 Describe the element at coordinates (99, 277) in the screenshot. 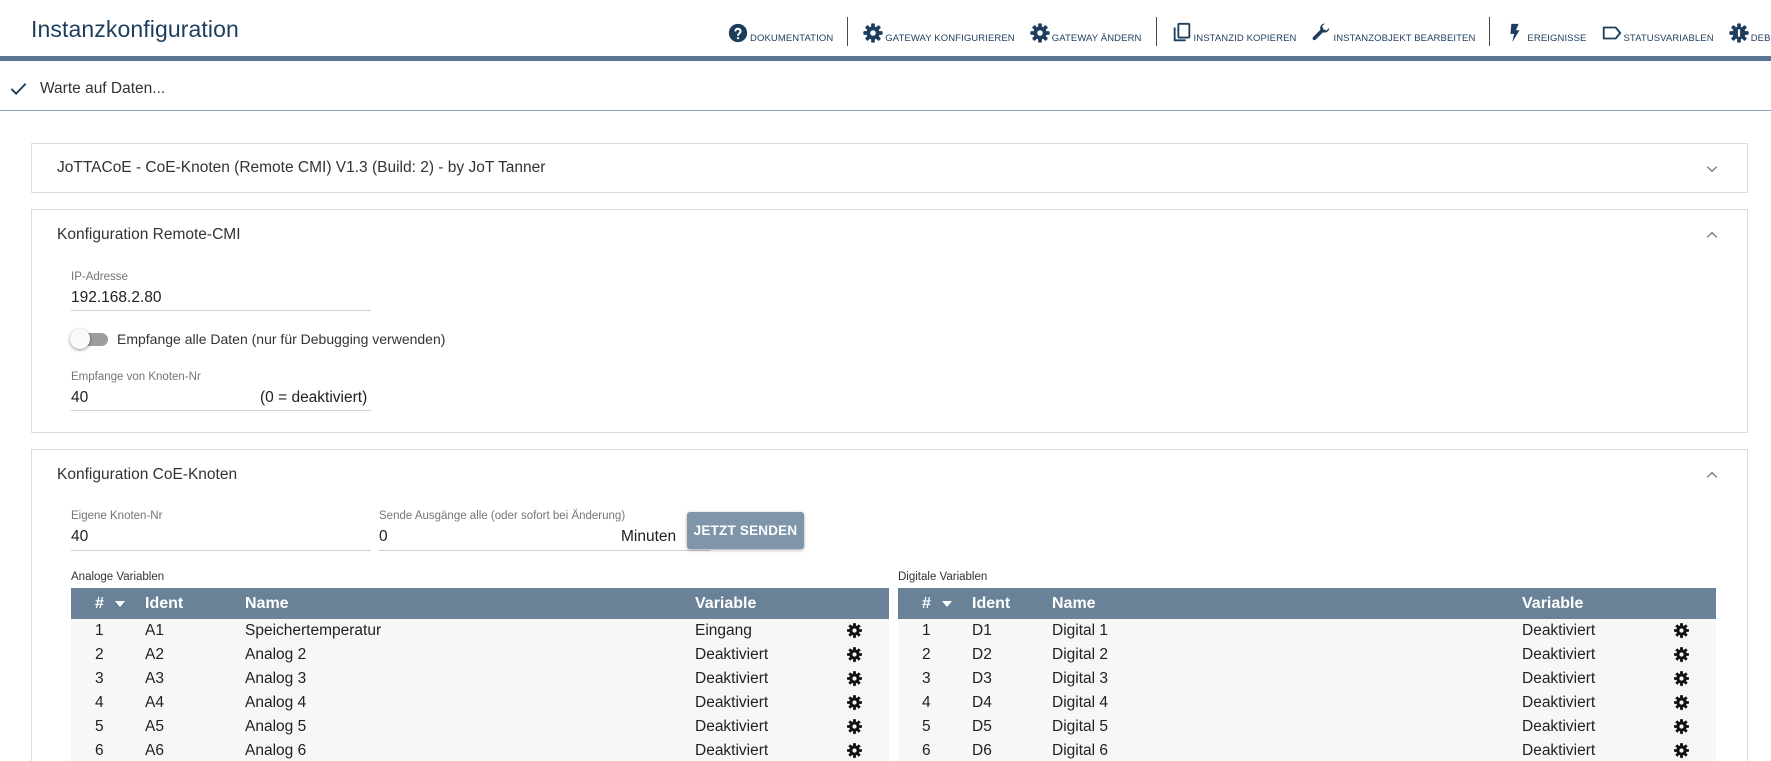

I see `ip-address-label: IP-Adresse` at that location.